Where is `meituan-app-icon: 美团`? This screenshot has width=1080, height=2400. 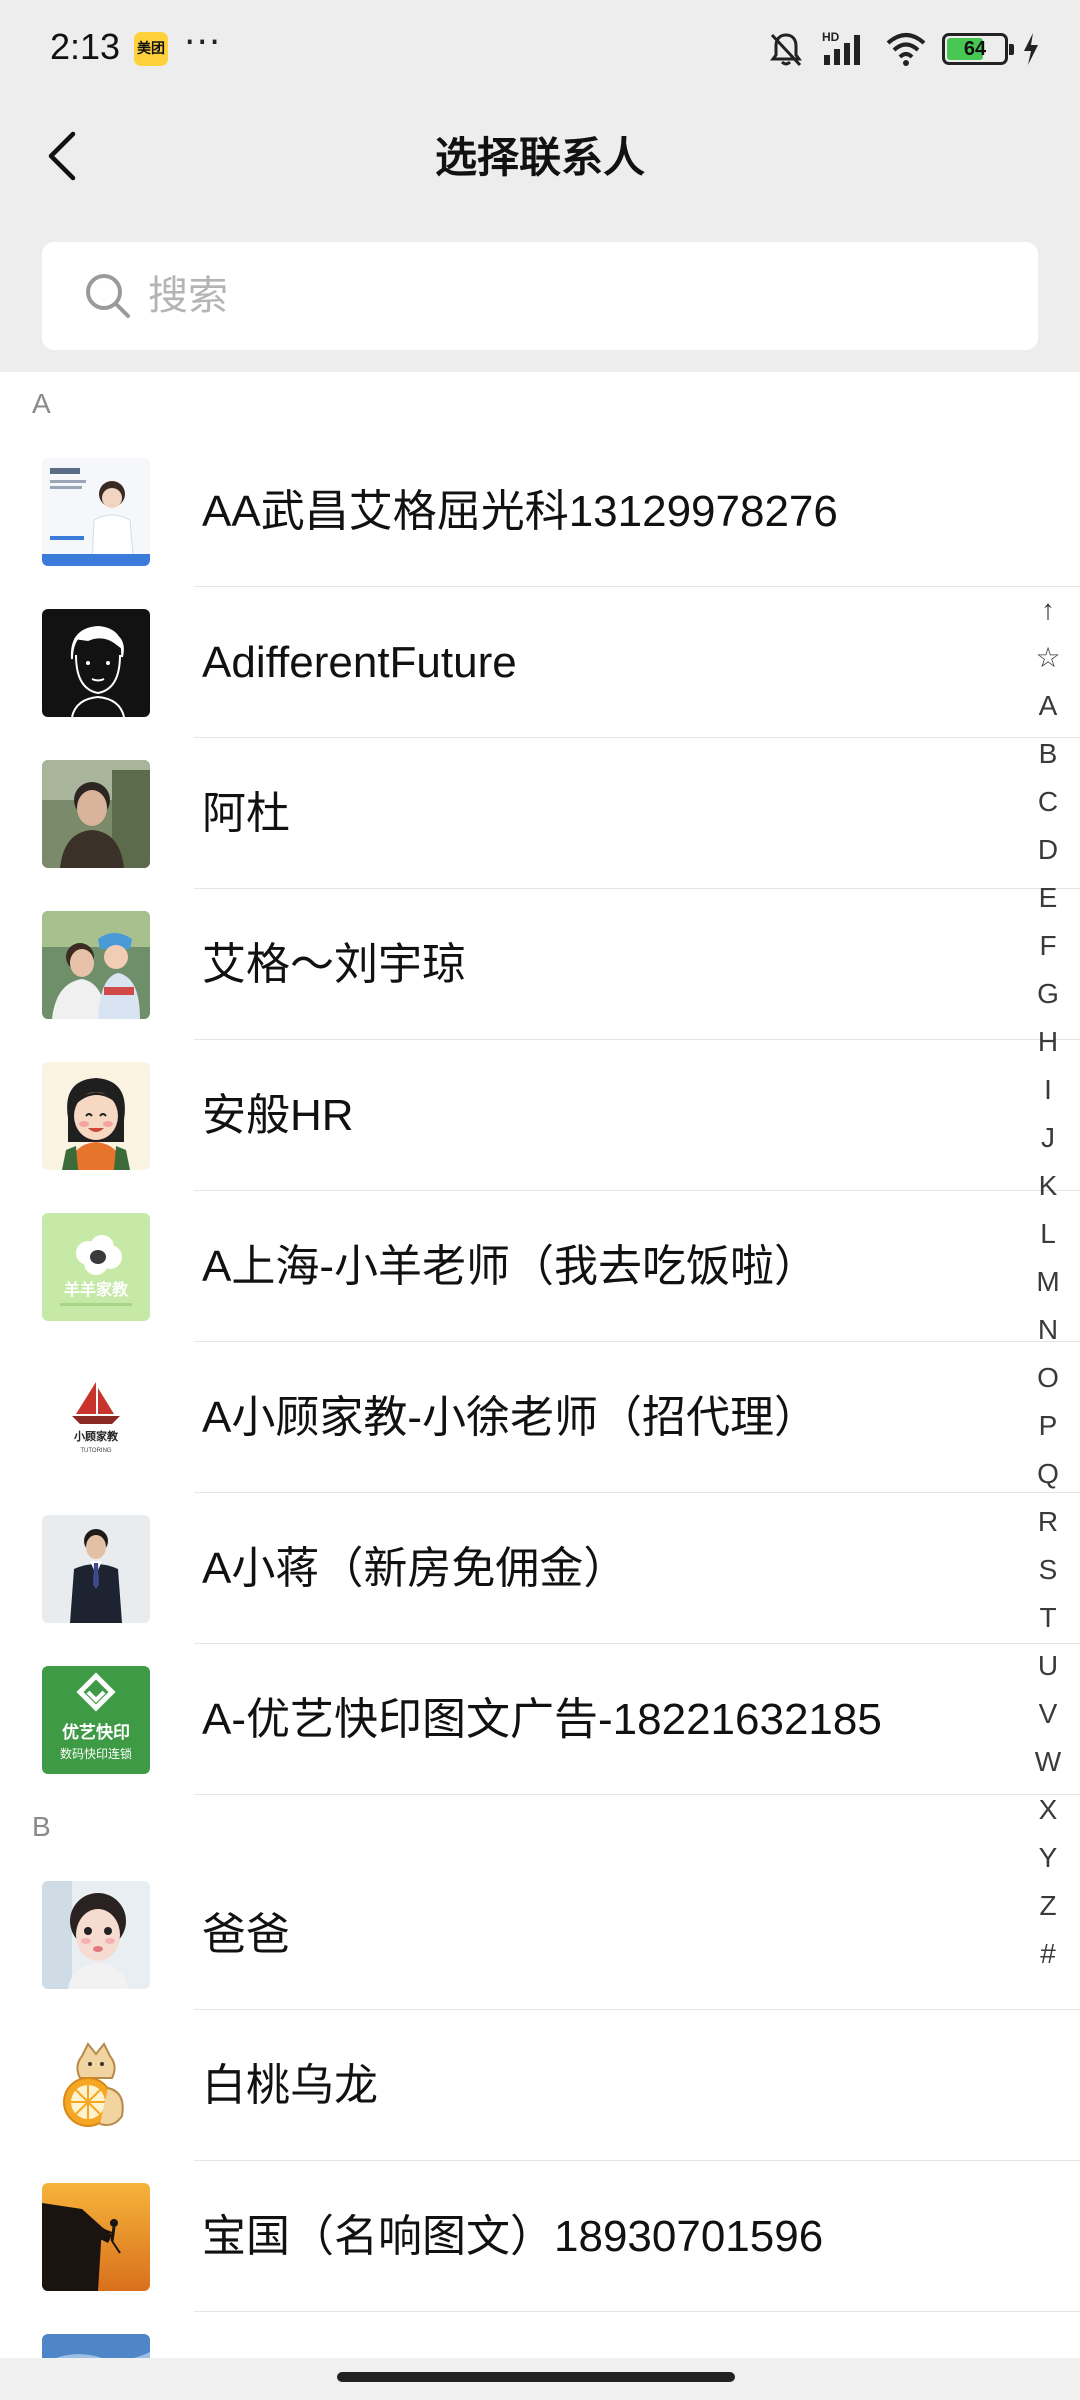 meituan-app-icon: 美团 is located at coordinates (151, 49).